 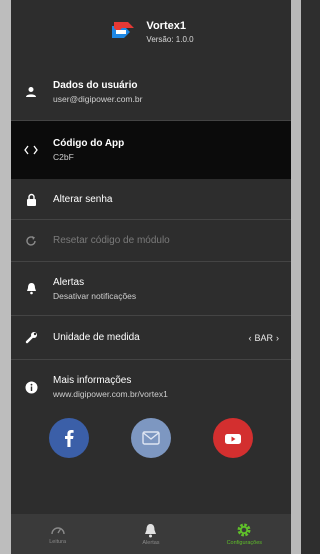 What do you see at coordinates (57, 531) in the screenshot?
I see `gauge-icon` at bounding box center [57, 531].